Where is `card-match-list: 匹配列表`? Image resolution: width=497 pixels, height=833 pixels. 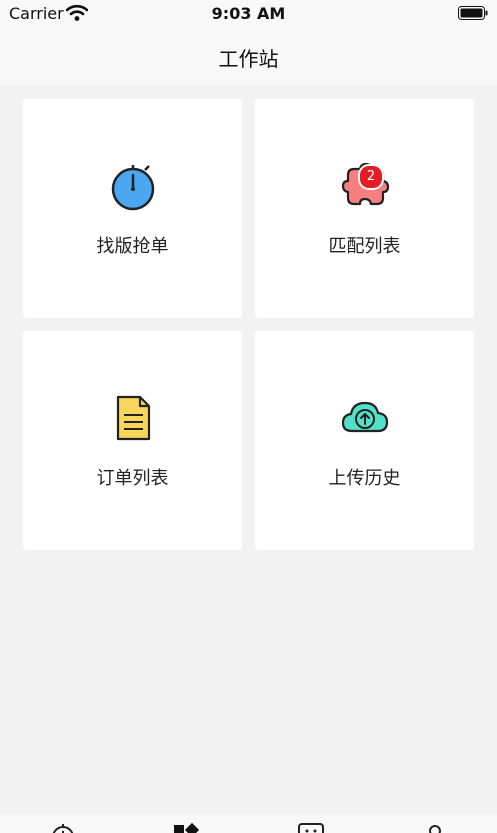
card-match-list: 匹配列表 is located at coordinates (364, 208).